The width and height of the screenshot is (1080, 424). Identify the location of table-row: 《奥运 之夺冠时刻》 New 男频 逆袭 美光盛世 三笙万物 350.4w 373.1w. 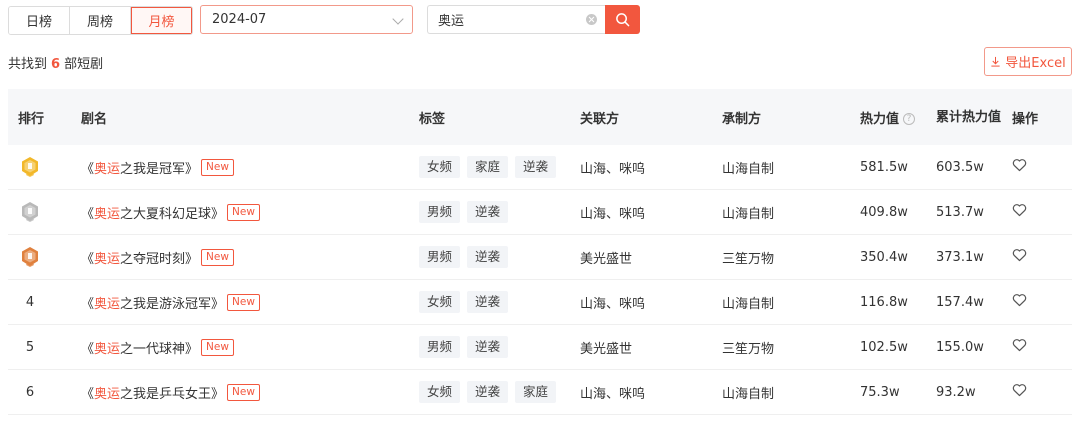
(540, 257).